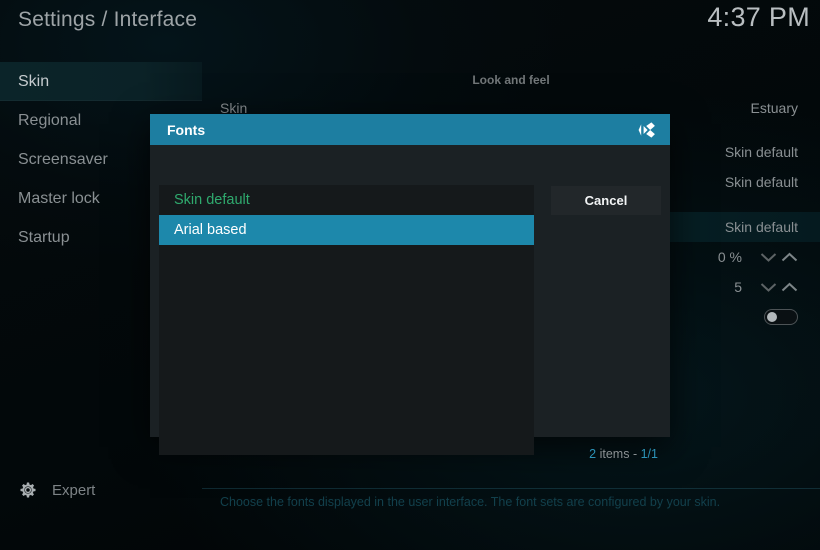 The image size is (820, 550). Describe the element at coordinates (511, 488) in the screenshot. I see `description-separator` at that location.